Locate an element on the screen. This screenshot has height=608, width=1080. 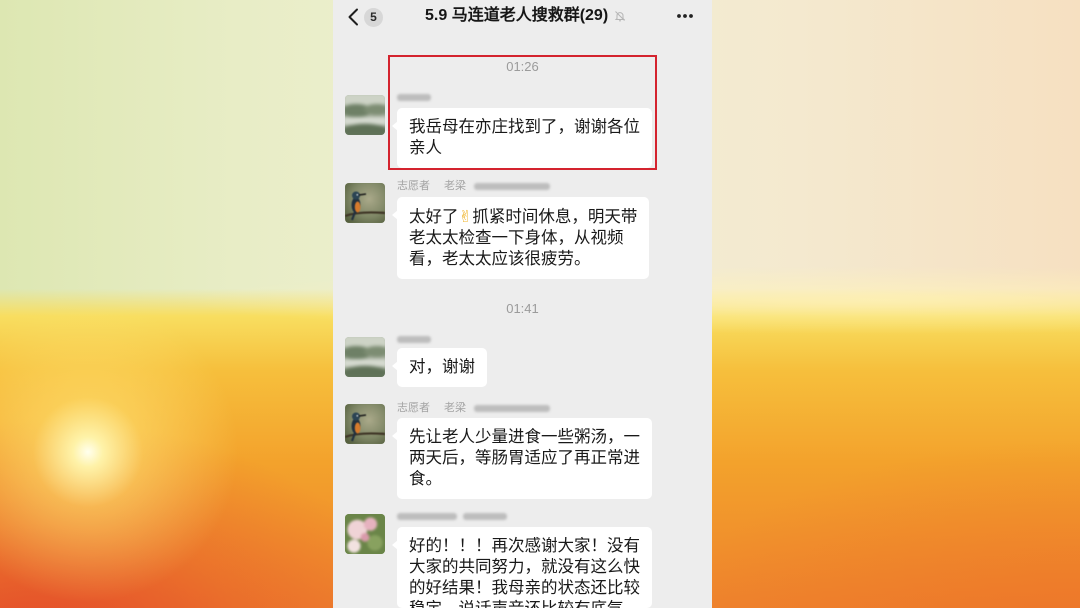
message-text-line: 的好结果！我母亲的状态还比较 is located at coordinates (524, 588).